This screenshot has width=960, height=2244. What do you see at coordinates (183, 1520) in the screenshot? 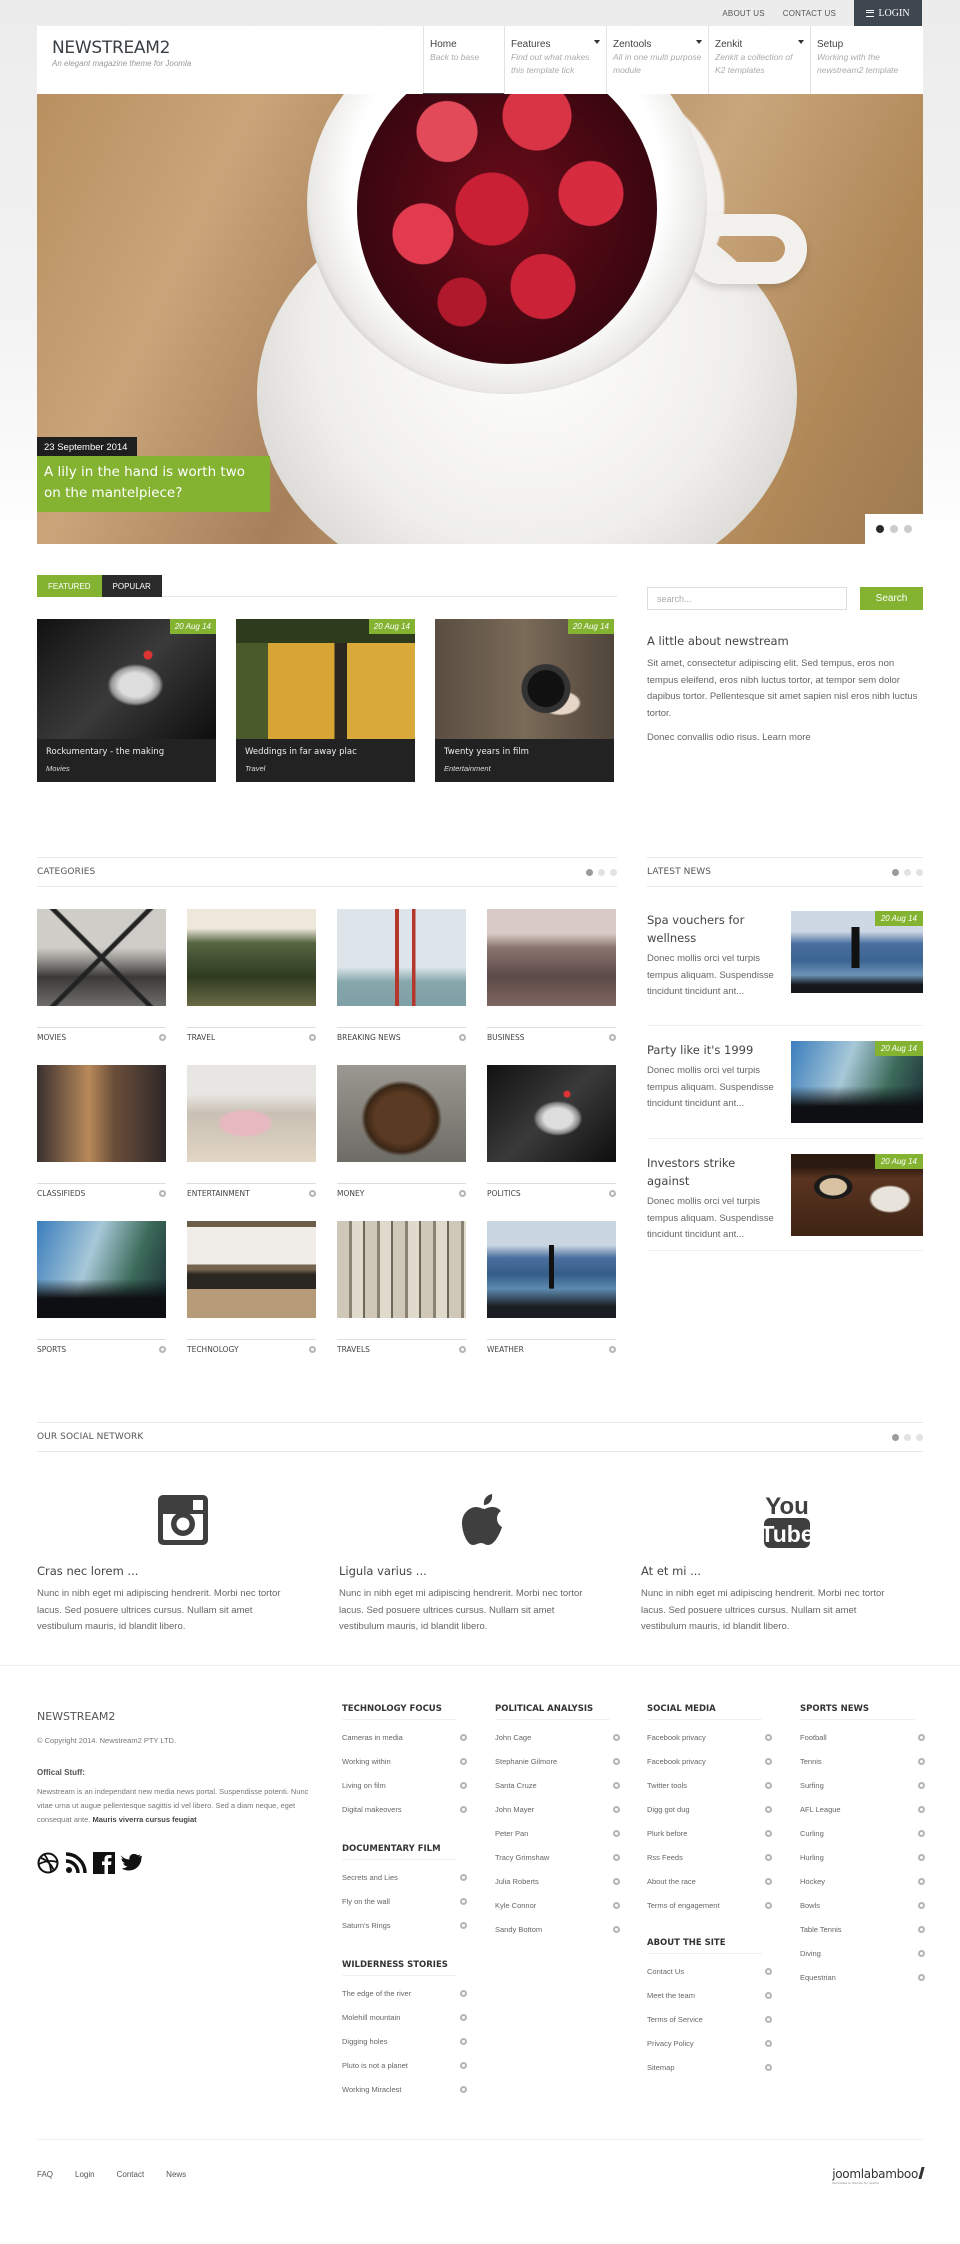
I see `instagram-icon` at bounding box center [183, 1520].